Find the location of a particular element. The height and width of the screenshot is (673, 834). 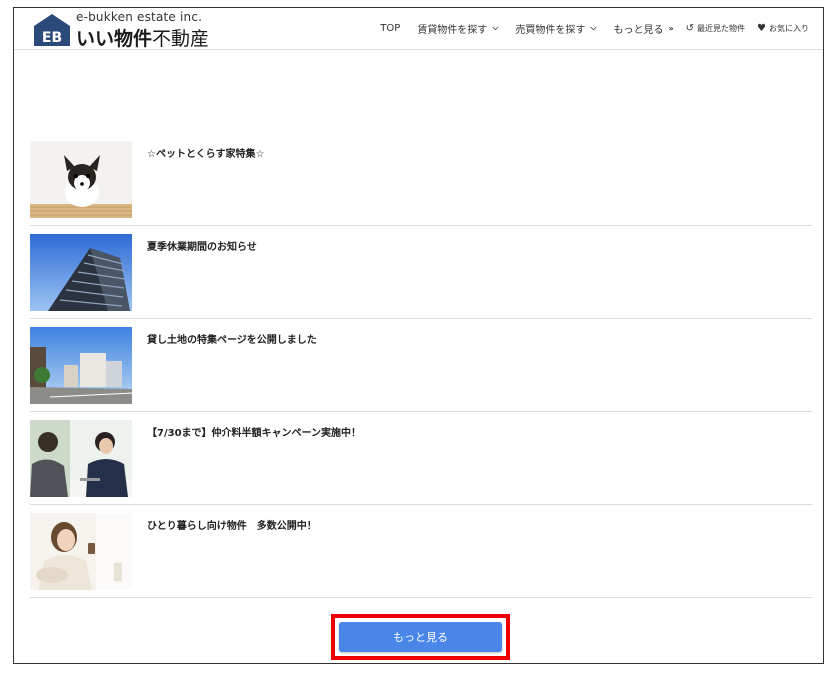

news-title: ひとり暮らし向け物件 多数公開中！ is located at coordinates (232, 524).